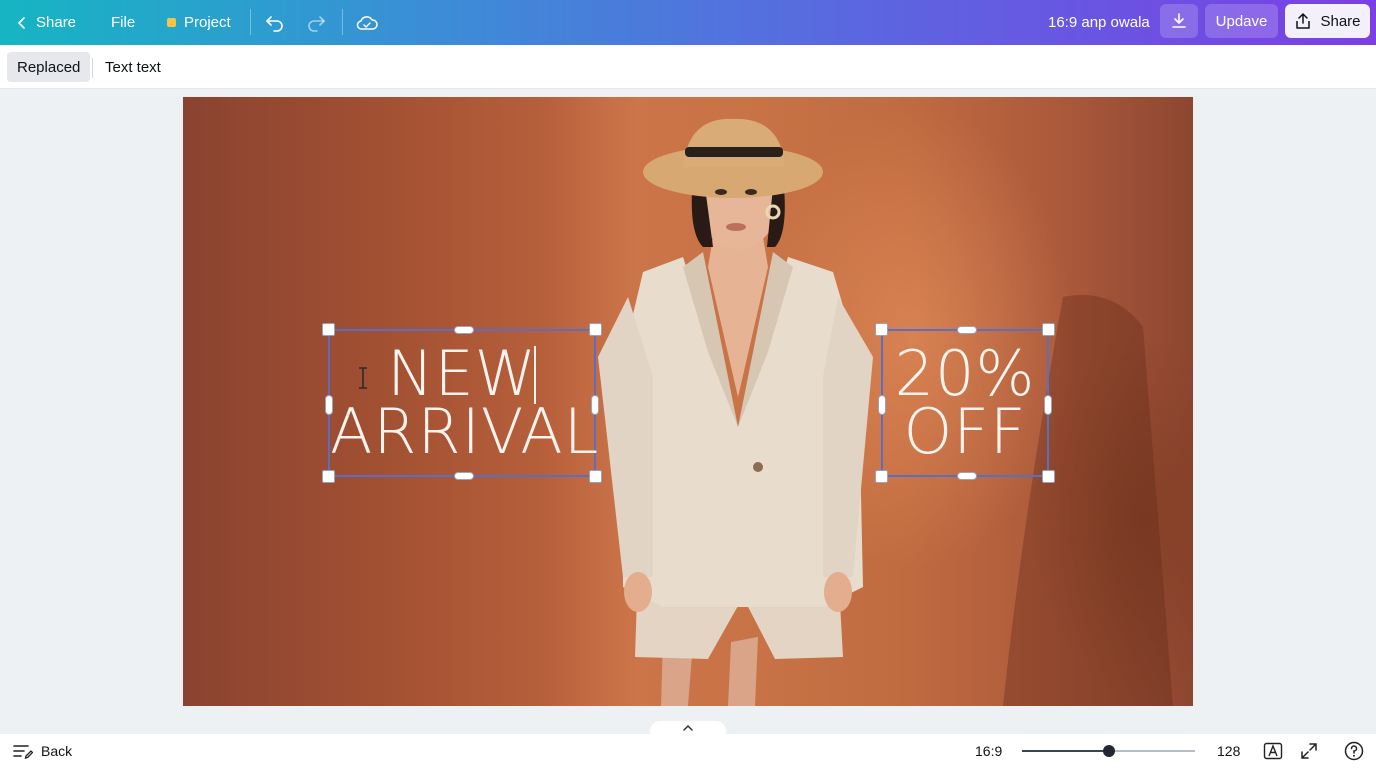  What do you see at coordinates (464, 432) in the screenshot?
I see `headline-line-2: ARRIVAL` at bounding box center [464, 432].